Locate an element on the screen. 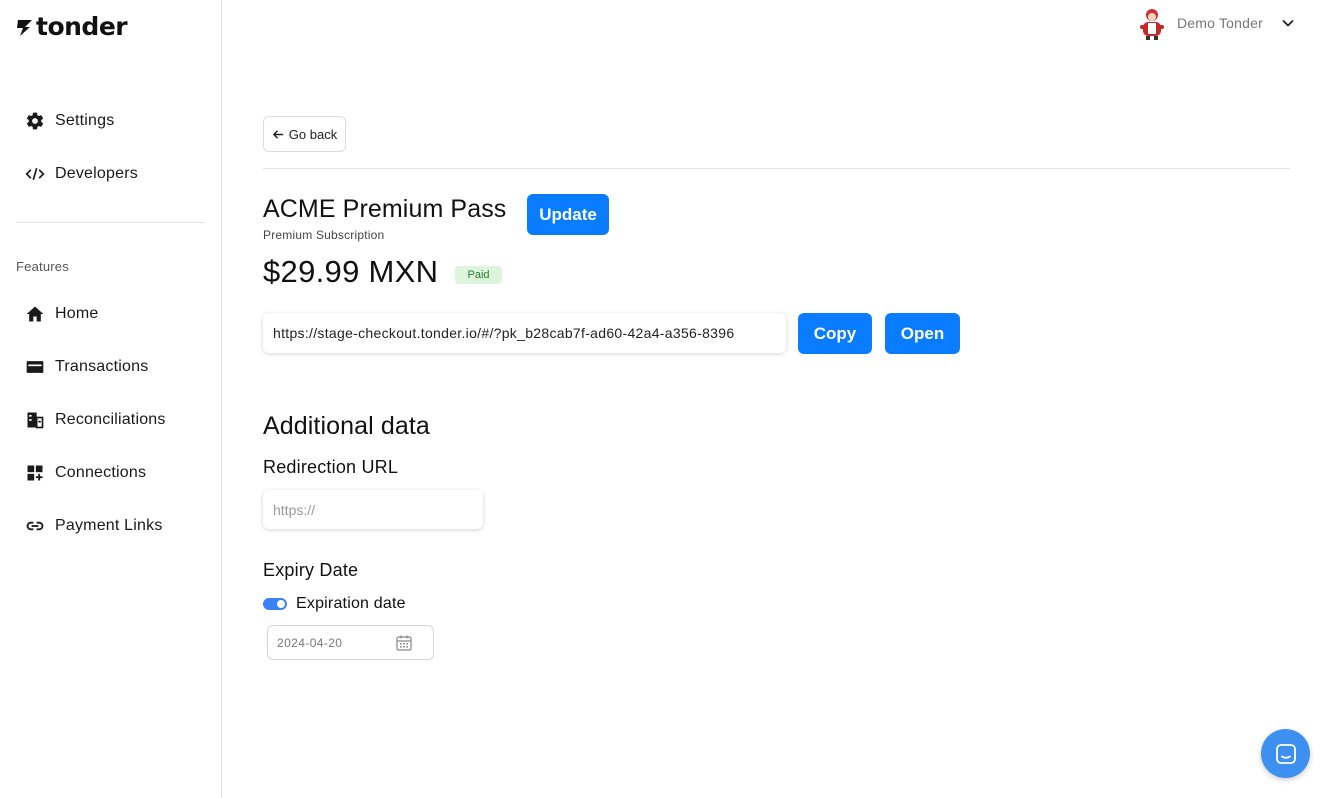 This screenshot has width=1329, height=798. chat-icon is located at coordinates (1285, 753).